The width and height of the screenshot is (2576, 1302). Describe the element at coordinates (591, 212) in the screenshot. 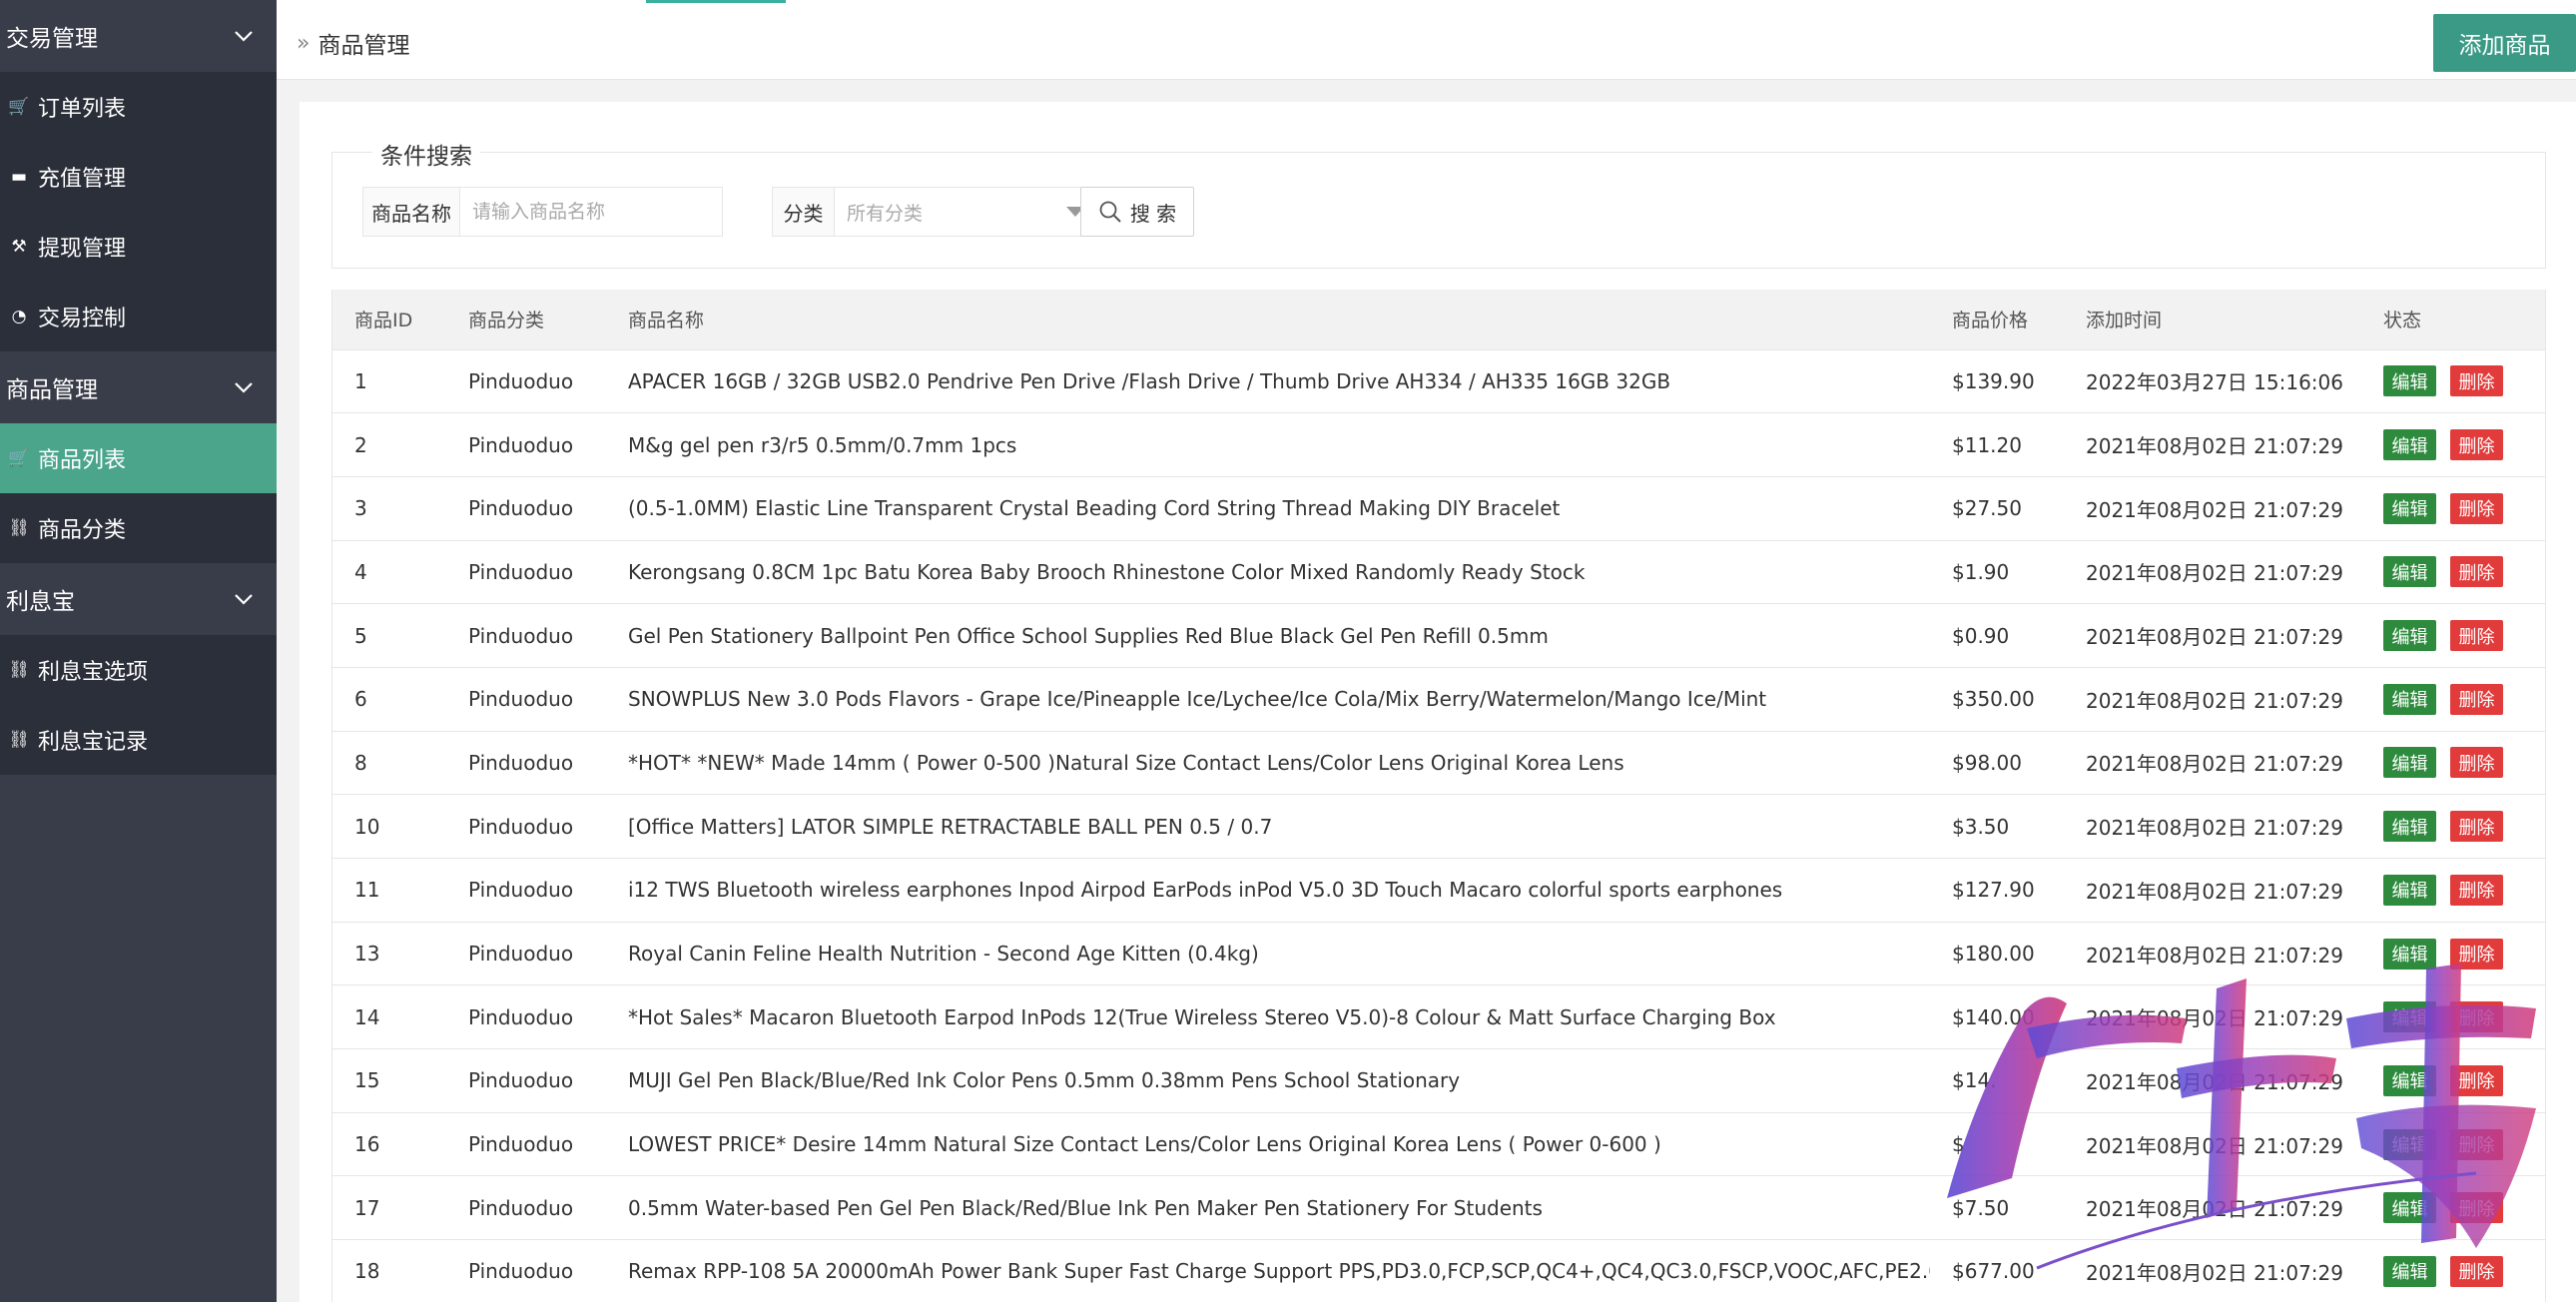

I see `product-name-input` at that location.